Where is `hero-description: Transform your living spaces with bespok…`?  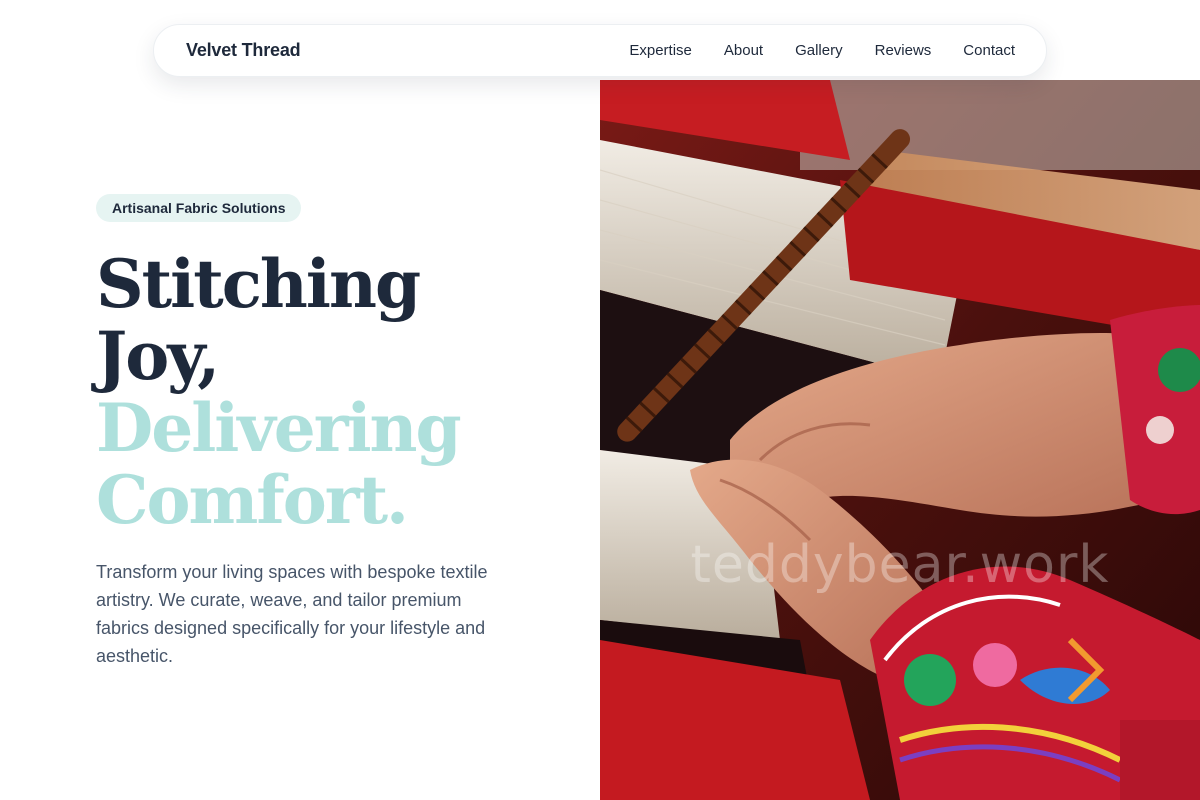
hero-description: Transform your living spaces with bespok… is located at coordinates (292, 614).